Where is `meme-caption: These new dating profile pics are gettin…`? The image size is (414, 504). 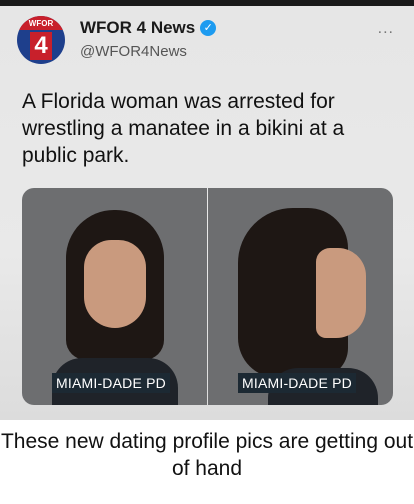 meme-caption: These new dating profile pics are gettin… is located at coordinates (207, 455).